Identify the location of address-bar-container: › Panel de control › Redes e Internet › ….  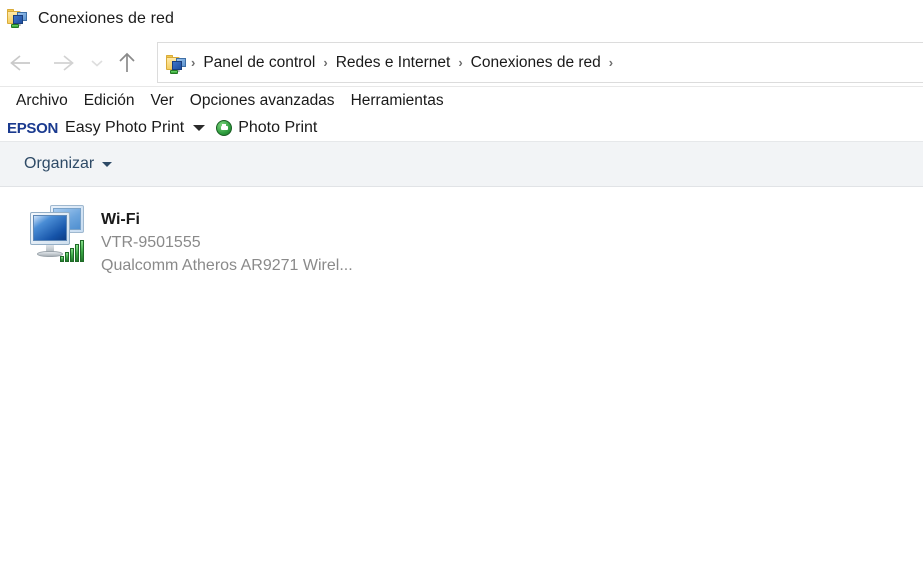
(461, 62).